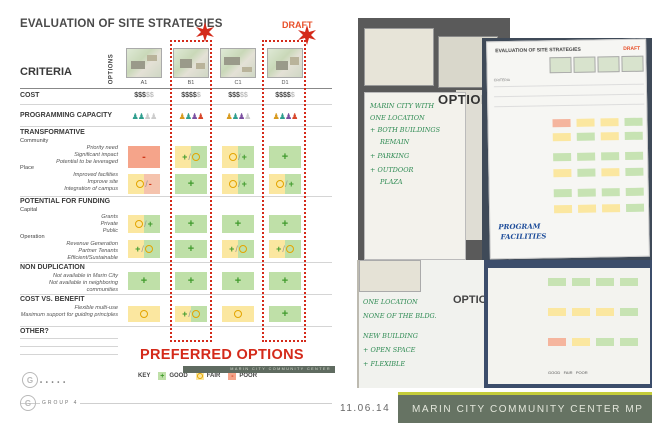 The image size is (652, 423). What do you see at coordinates (83, 286) in the screenshot?
I see `row-label-not-available-neighboring: Not available in neighboring communities` at bounding box center [83, 286].